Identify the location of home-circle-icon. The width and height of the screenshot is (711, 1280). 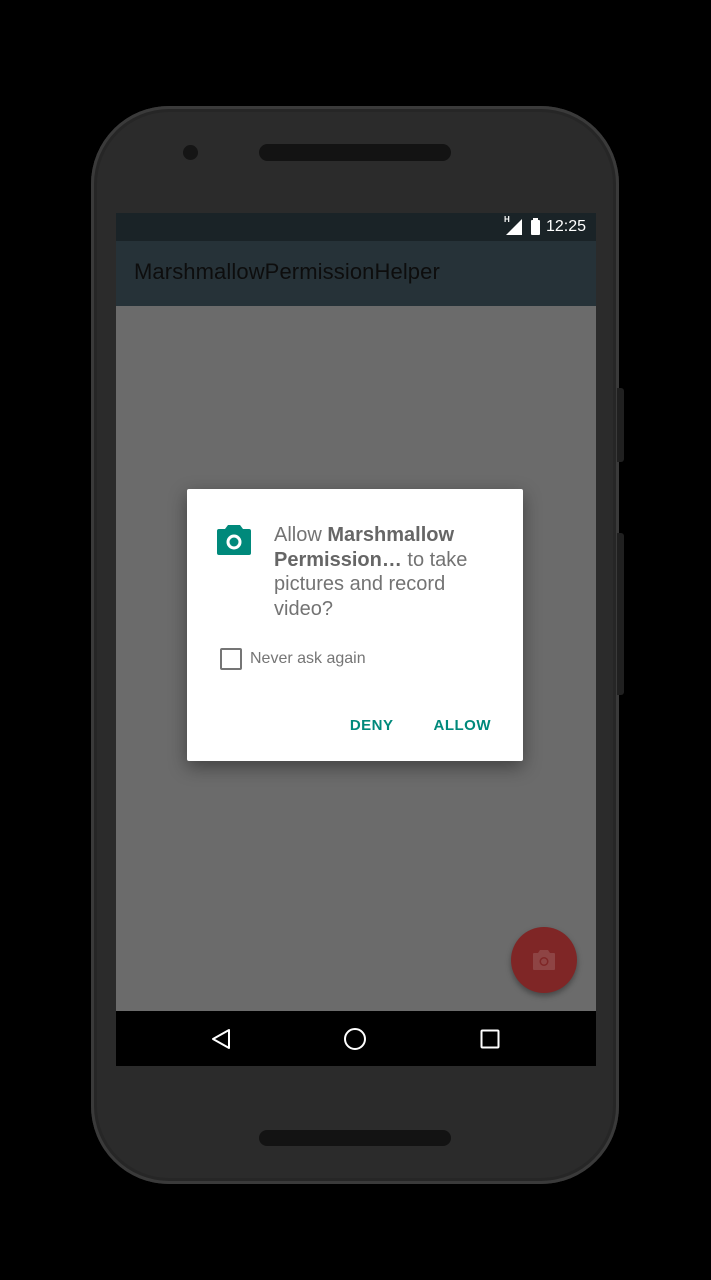
(355, 1039).